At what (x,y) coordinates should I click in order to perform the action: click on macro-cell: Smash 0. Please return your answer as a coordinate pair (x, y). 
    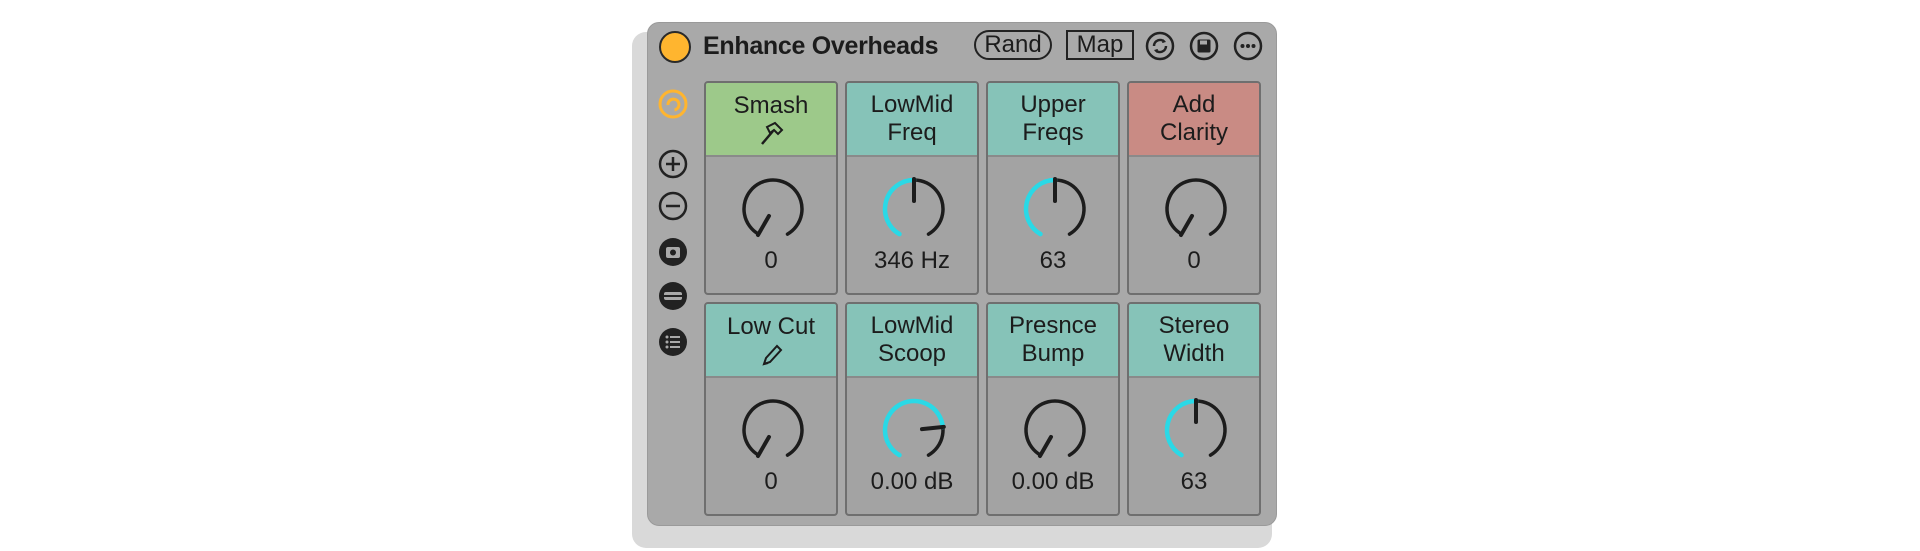
    Looking at the image, I should click on (771, 188).